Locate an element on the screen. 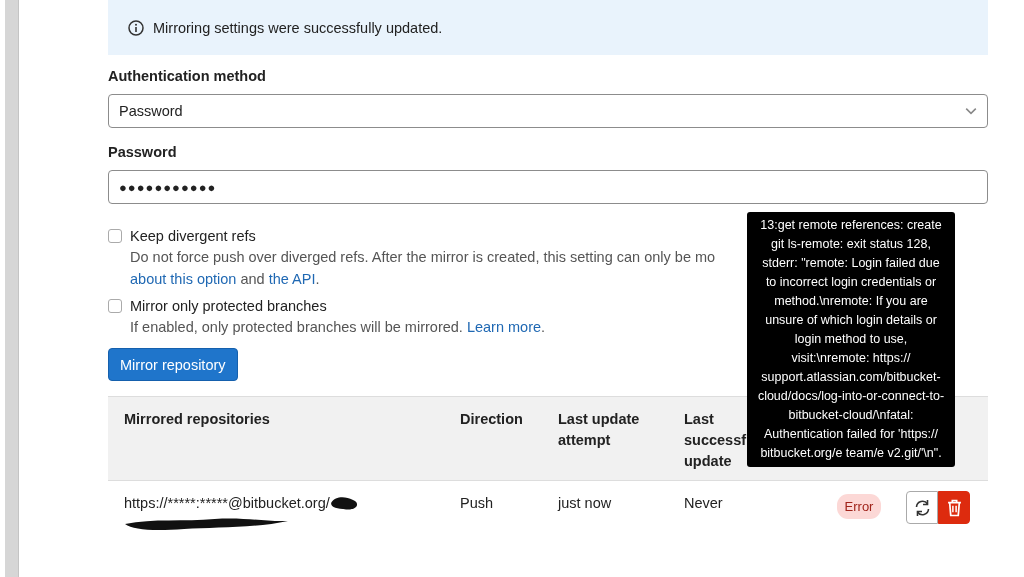  info-icon is located at coordinates (136, 27).